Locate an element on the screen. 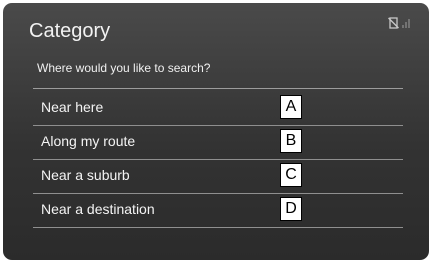 The height and width of the screenshot is (263, 432). option-label: Along my route is located at coordinates (88, 141).